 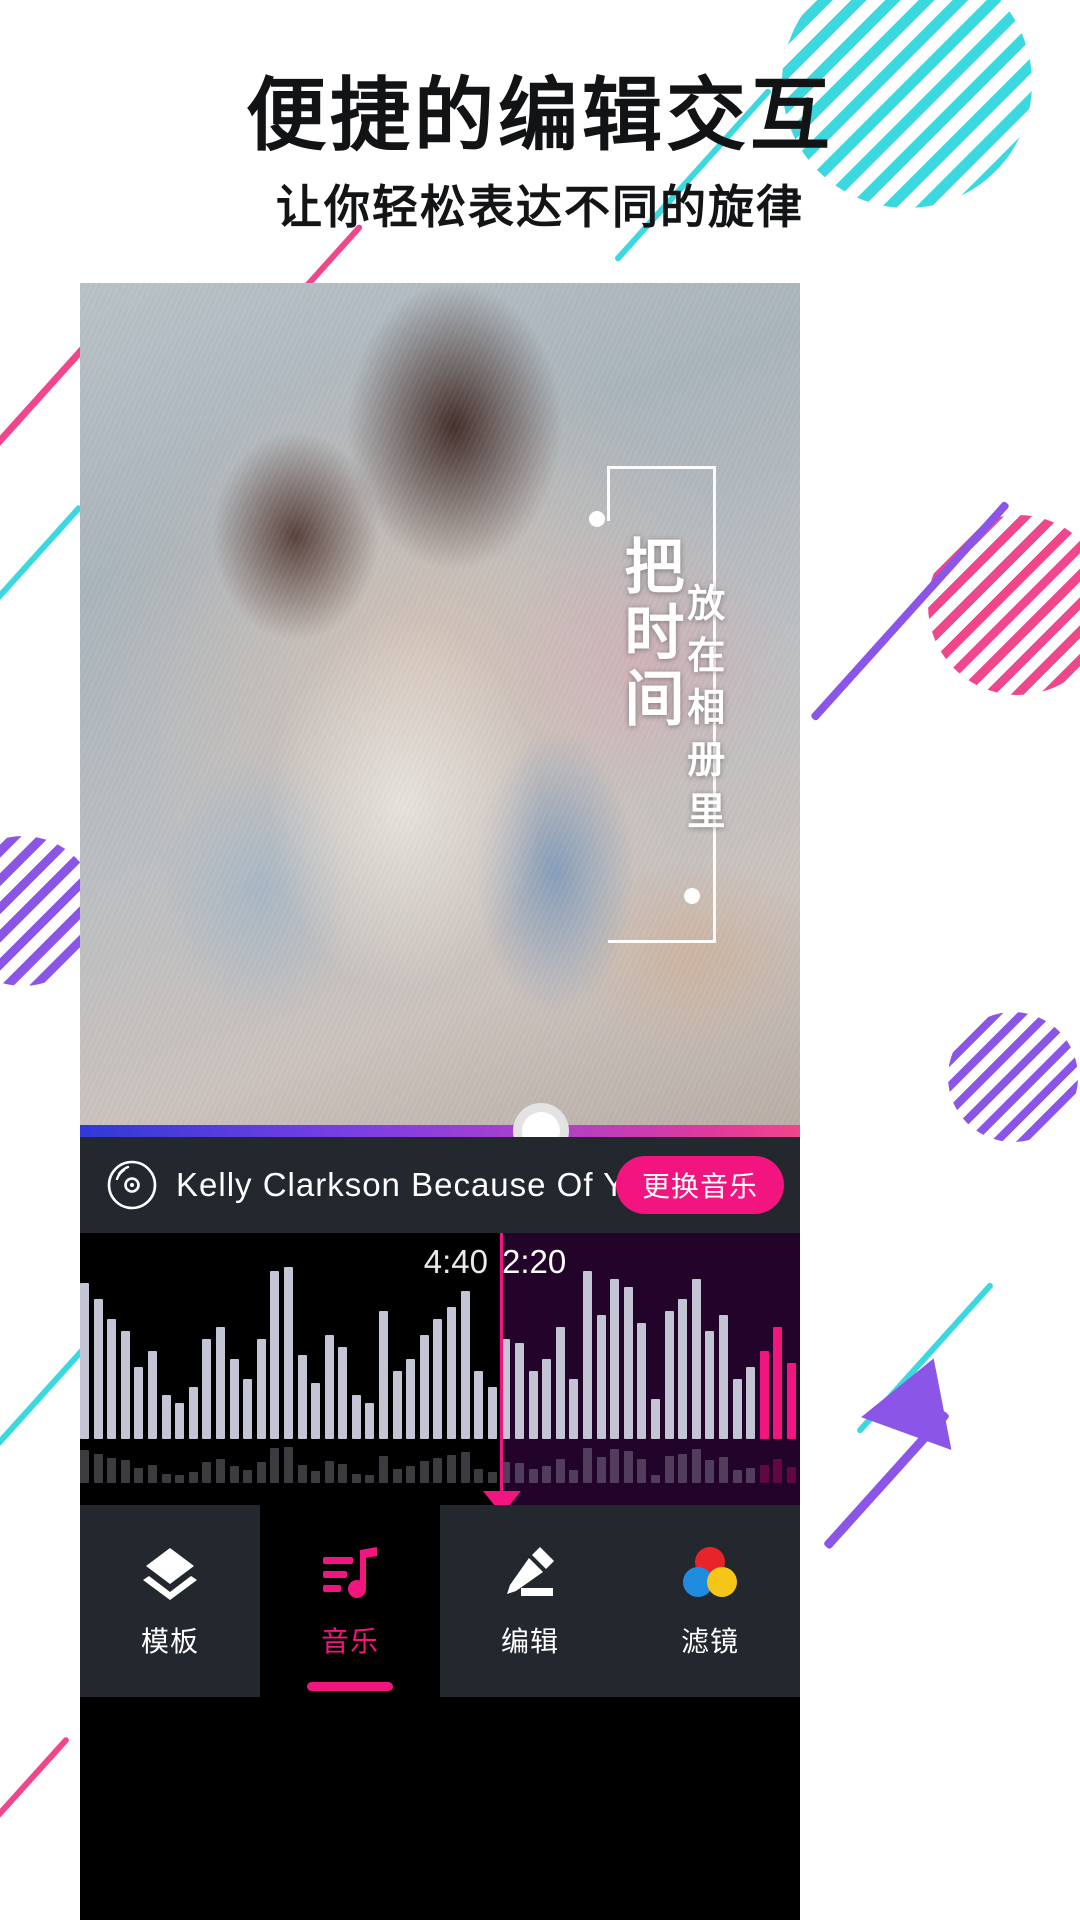 I want to click on tab-template: 模板, so click(x=170, y=1601).